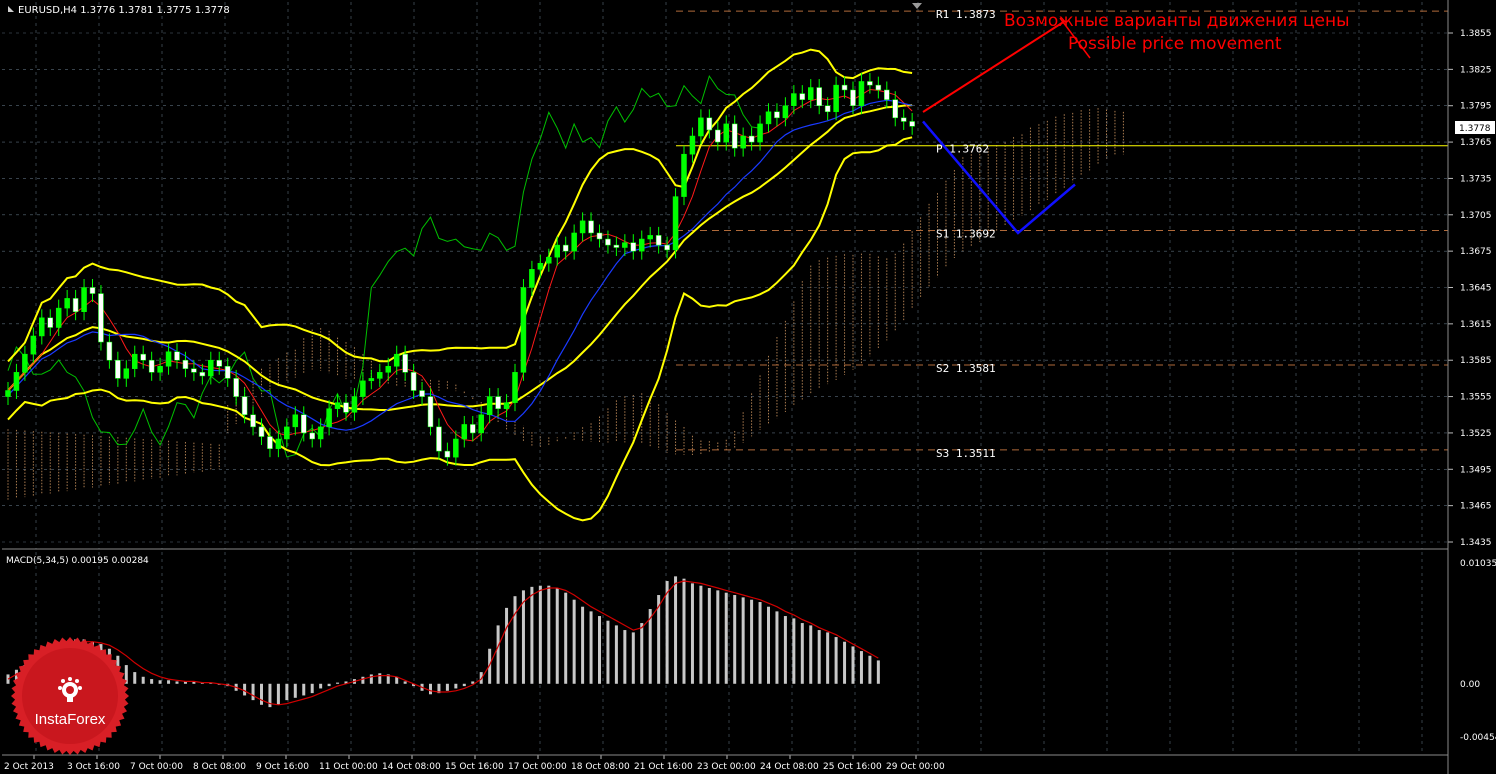 The height and width of the screenshot is (774, 1496). What do you see at coordinates (1475, 129) in the screenshot?
I see `current-price-label: 1.3778` at bounding box center [1475, 129].